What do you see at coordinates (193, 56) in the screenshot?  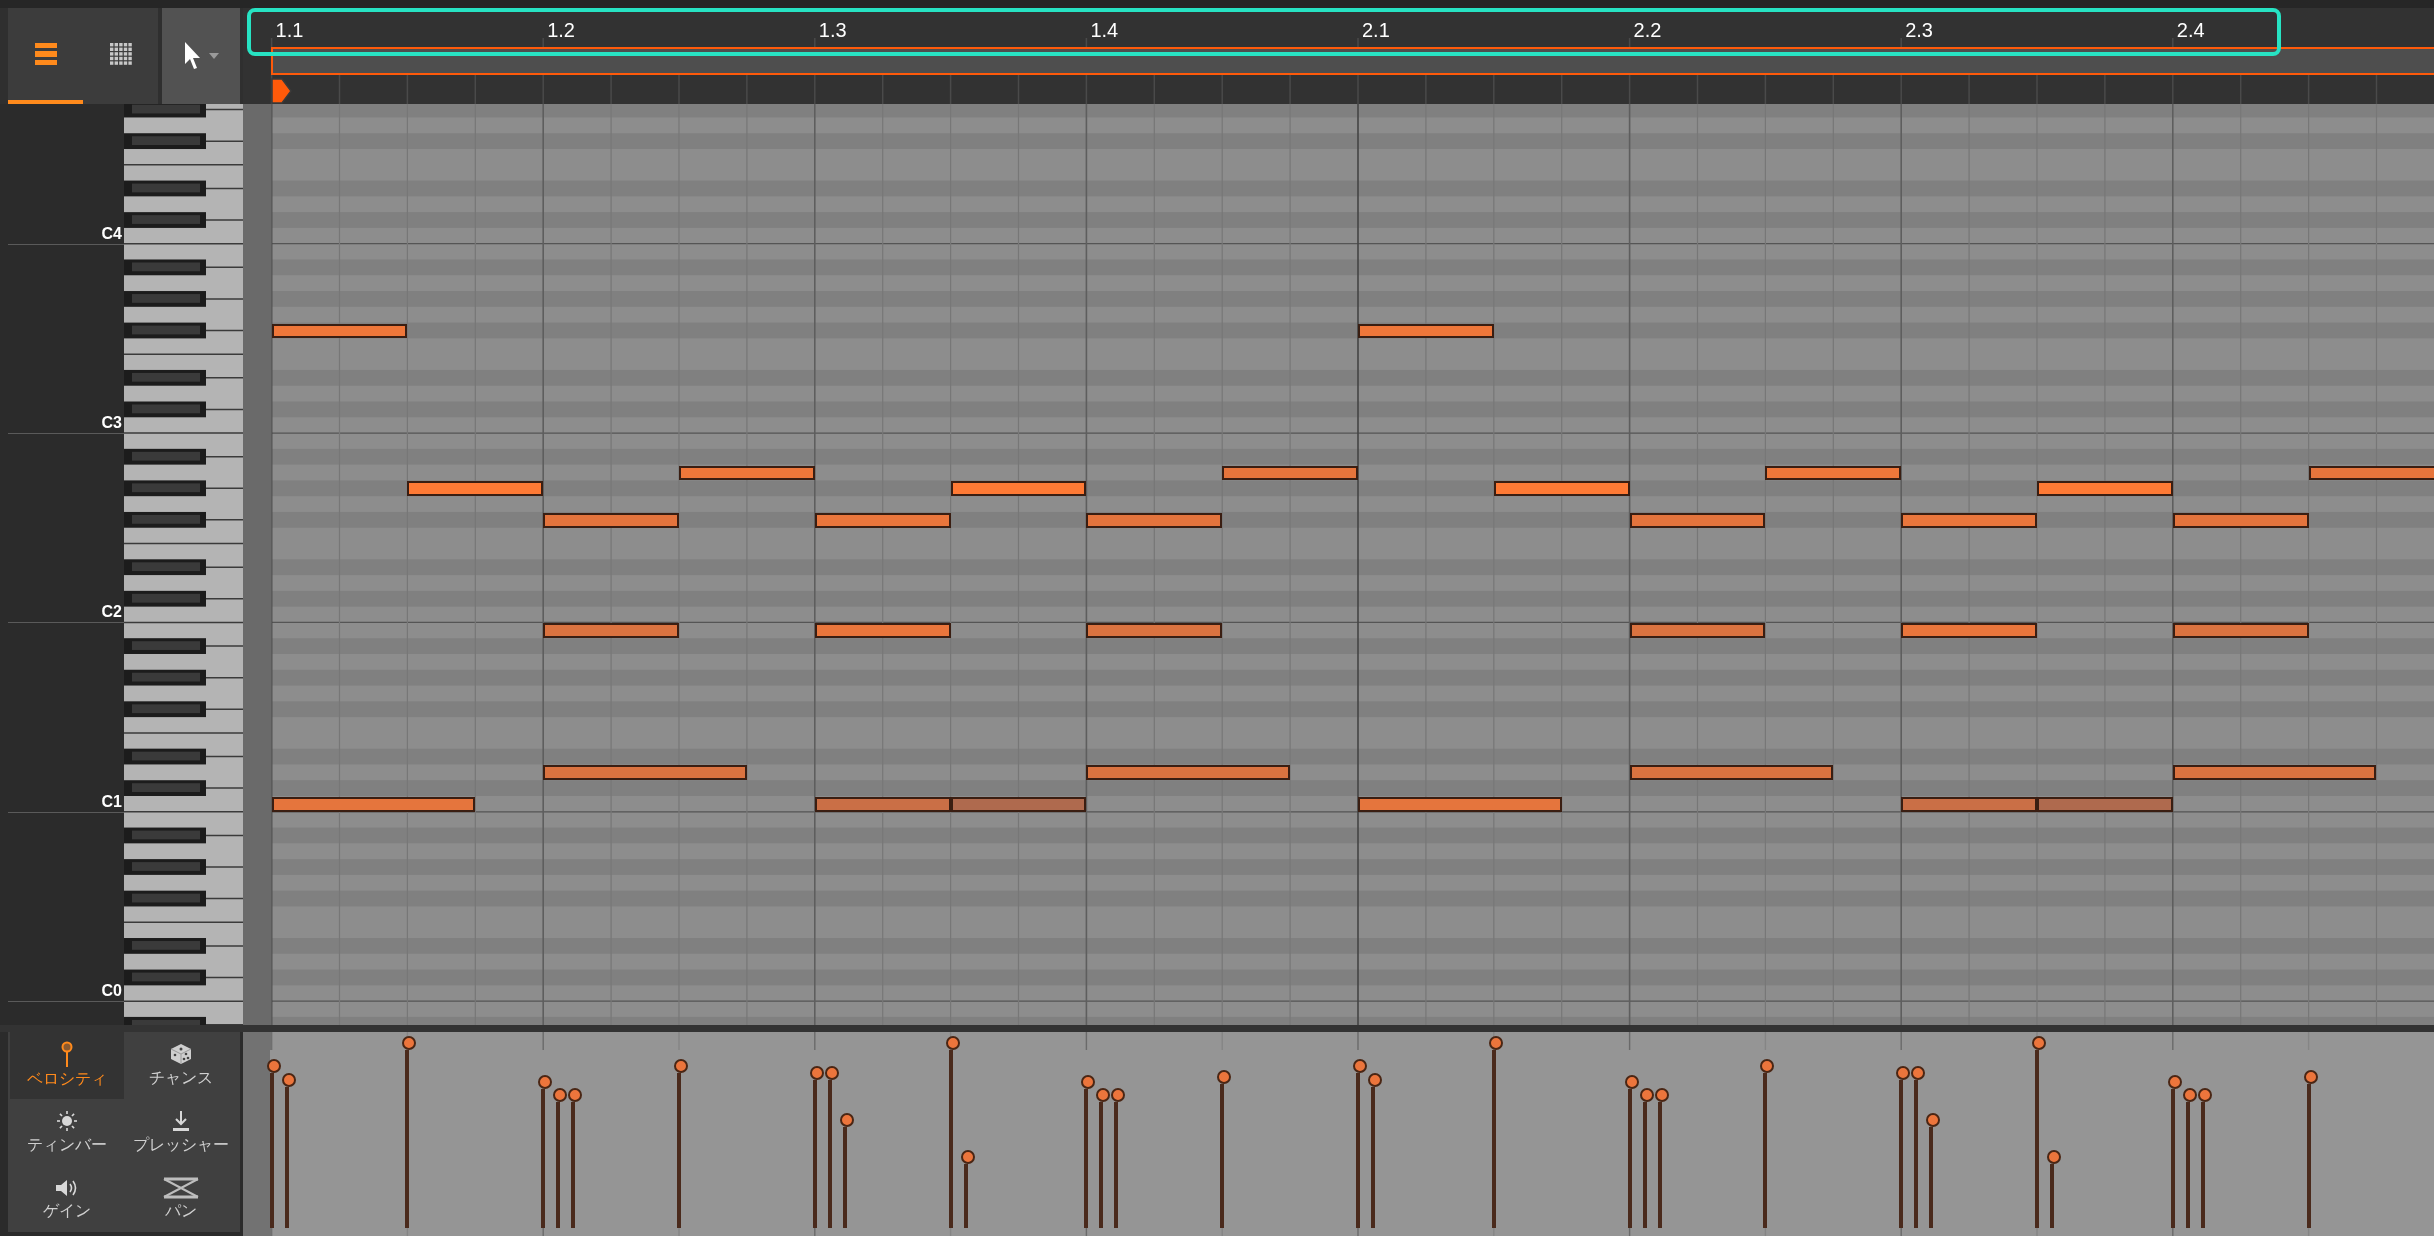 I see `pointer-icon` at bounding box center [193, 56].